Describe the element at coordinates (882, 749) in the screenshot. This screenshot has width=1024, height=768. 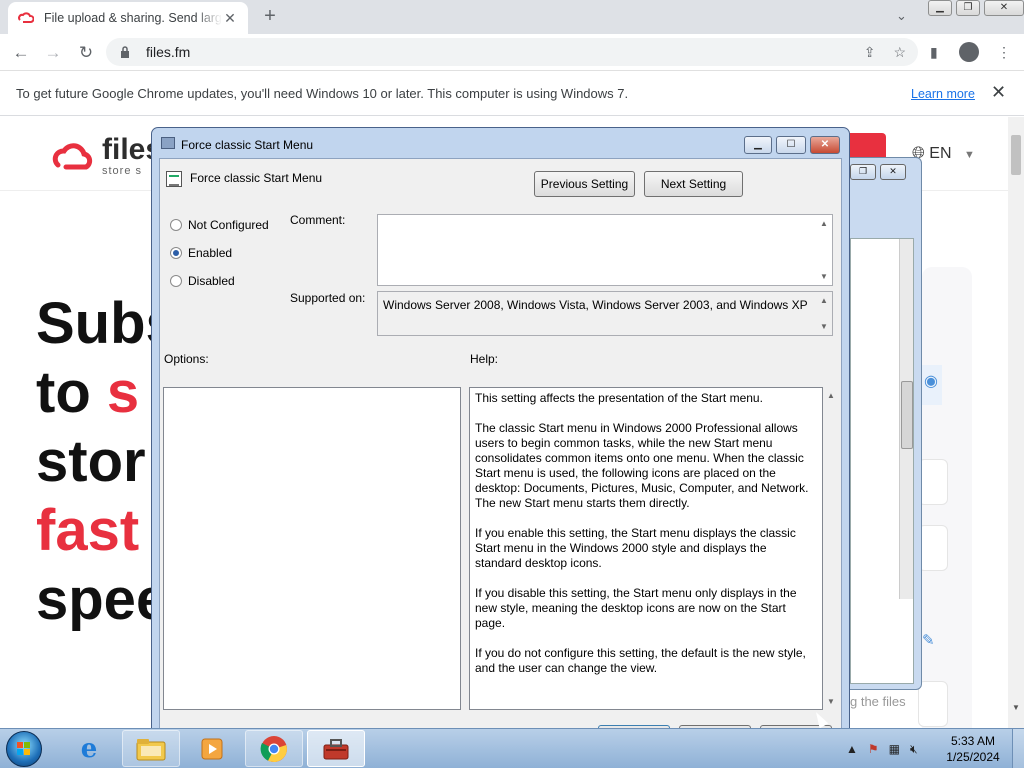
I see `system-tray: ▲ ⚑ ▦ 🔇︎` at that location.